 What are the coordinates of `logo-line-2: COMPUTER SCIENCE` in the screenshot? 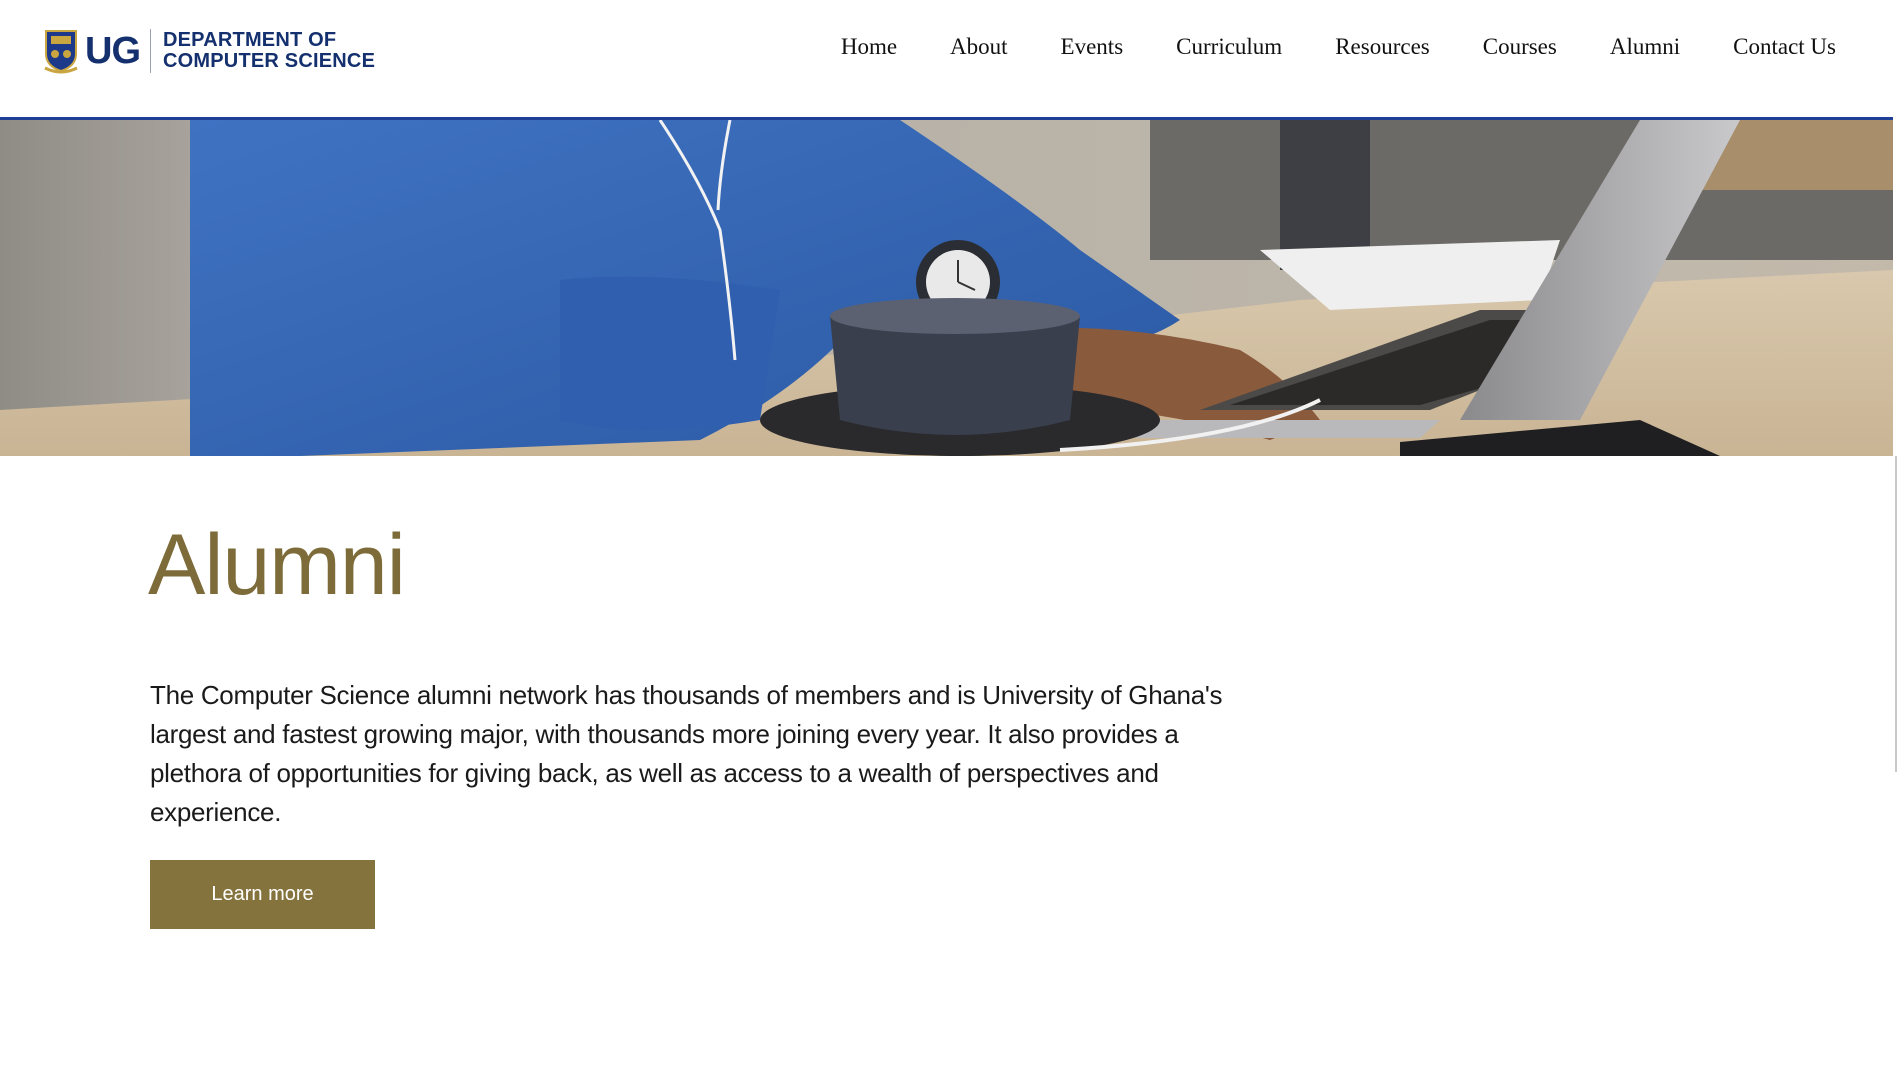 It's located at (269, 61).